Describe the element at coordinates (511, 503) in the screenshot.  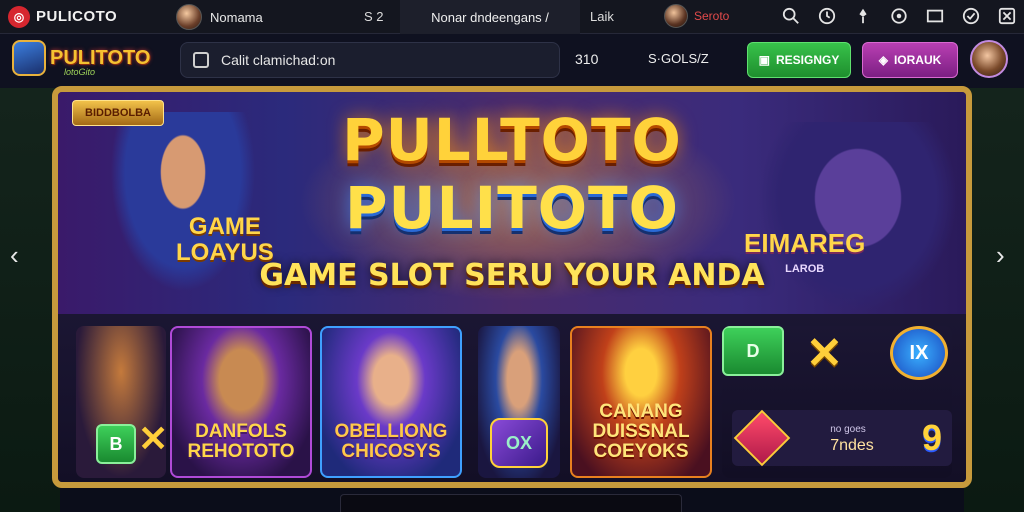
I see `bottom-tab` at that location.